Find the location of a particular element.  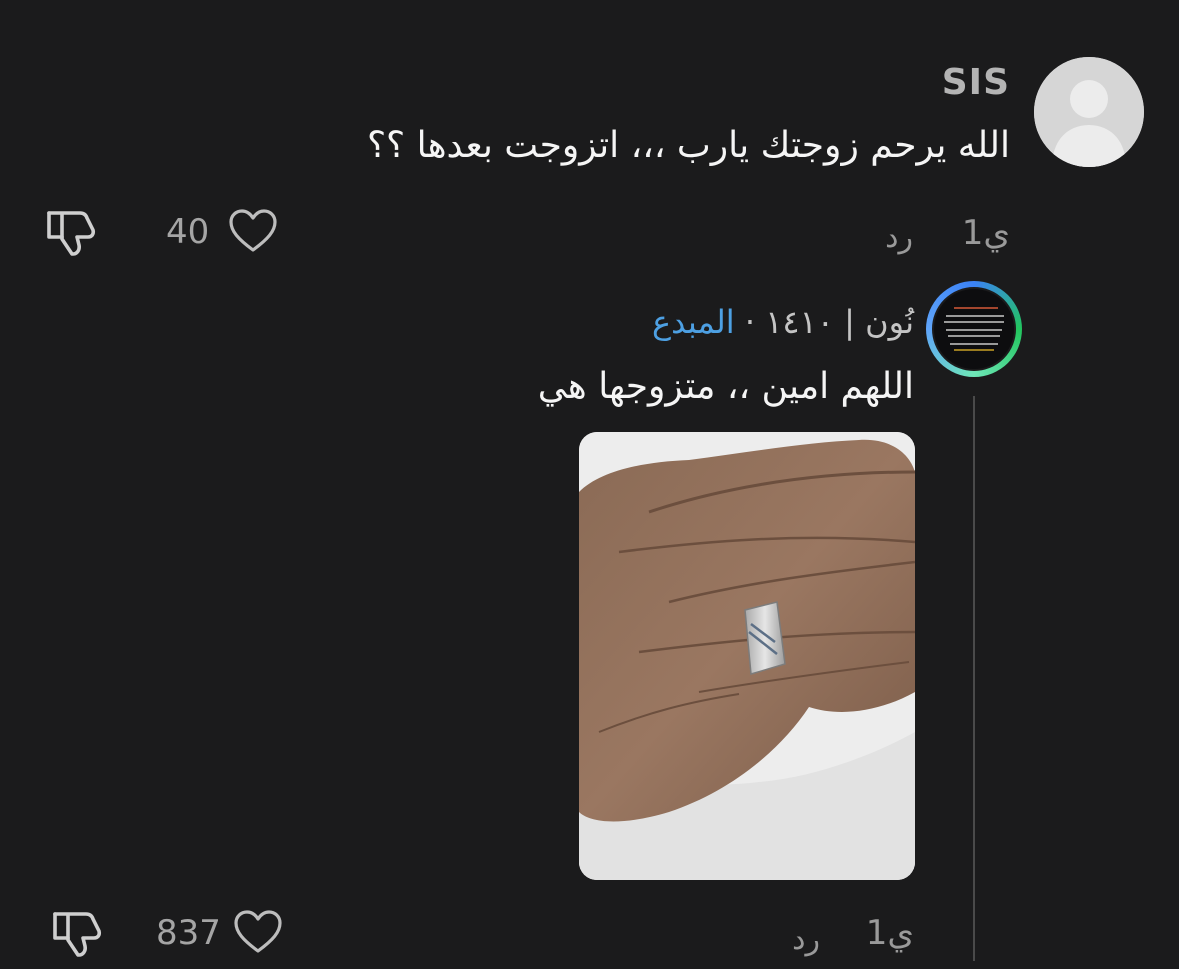

replier-avatar-image is located at coordinates (974, 329).